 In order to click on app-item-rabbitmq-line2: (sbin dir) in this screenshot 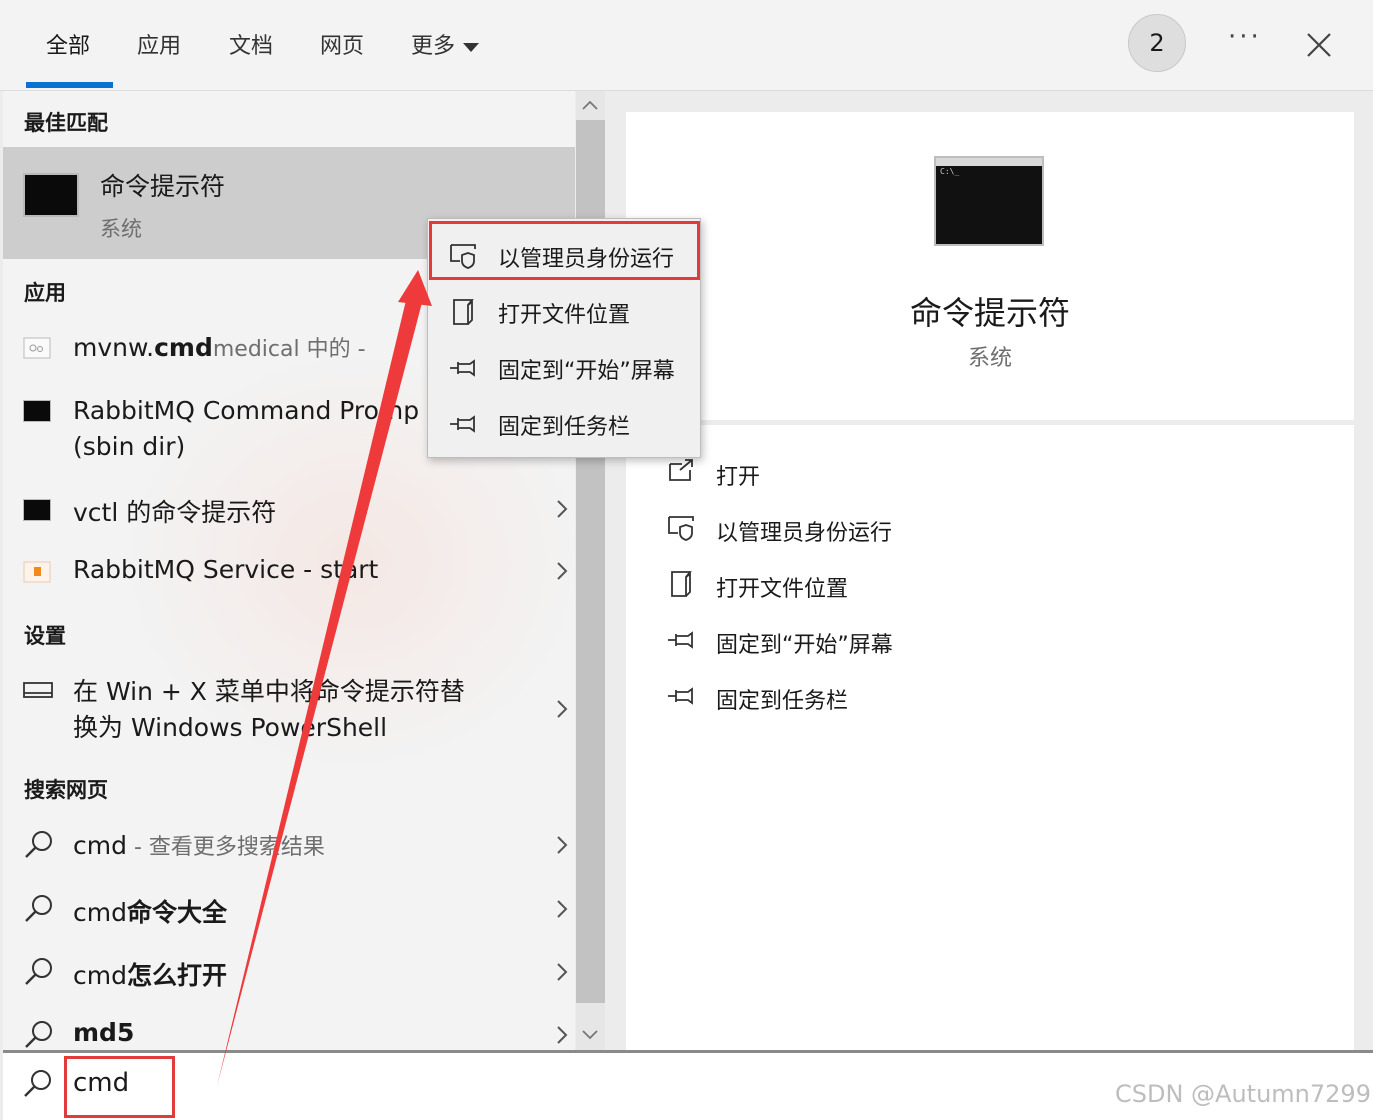, I will do `click(129, 446)`.